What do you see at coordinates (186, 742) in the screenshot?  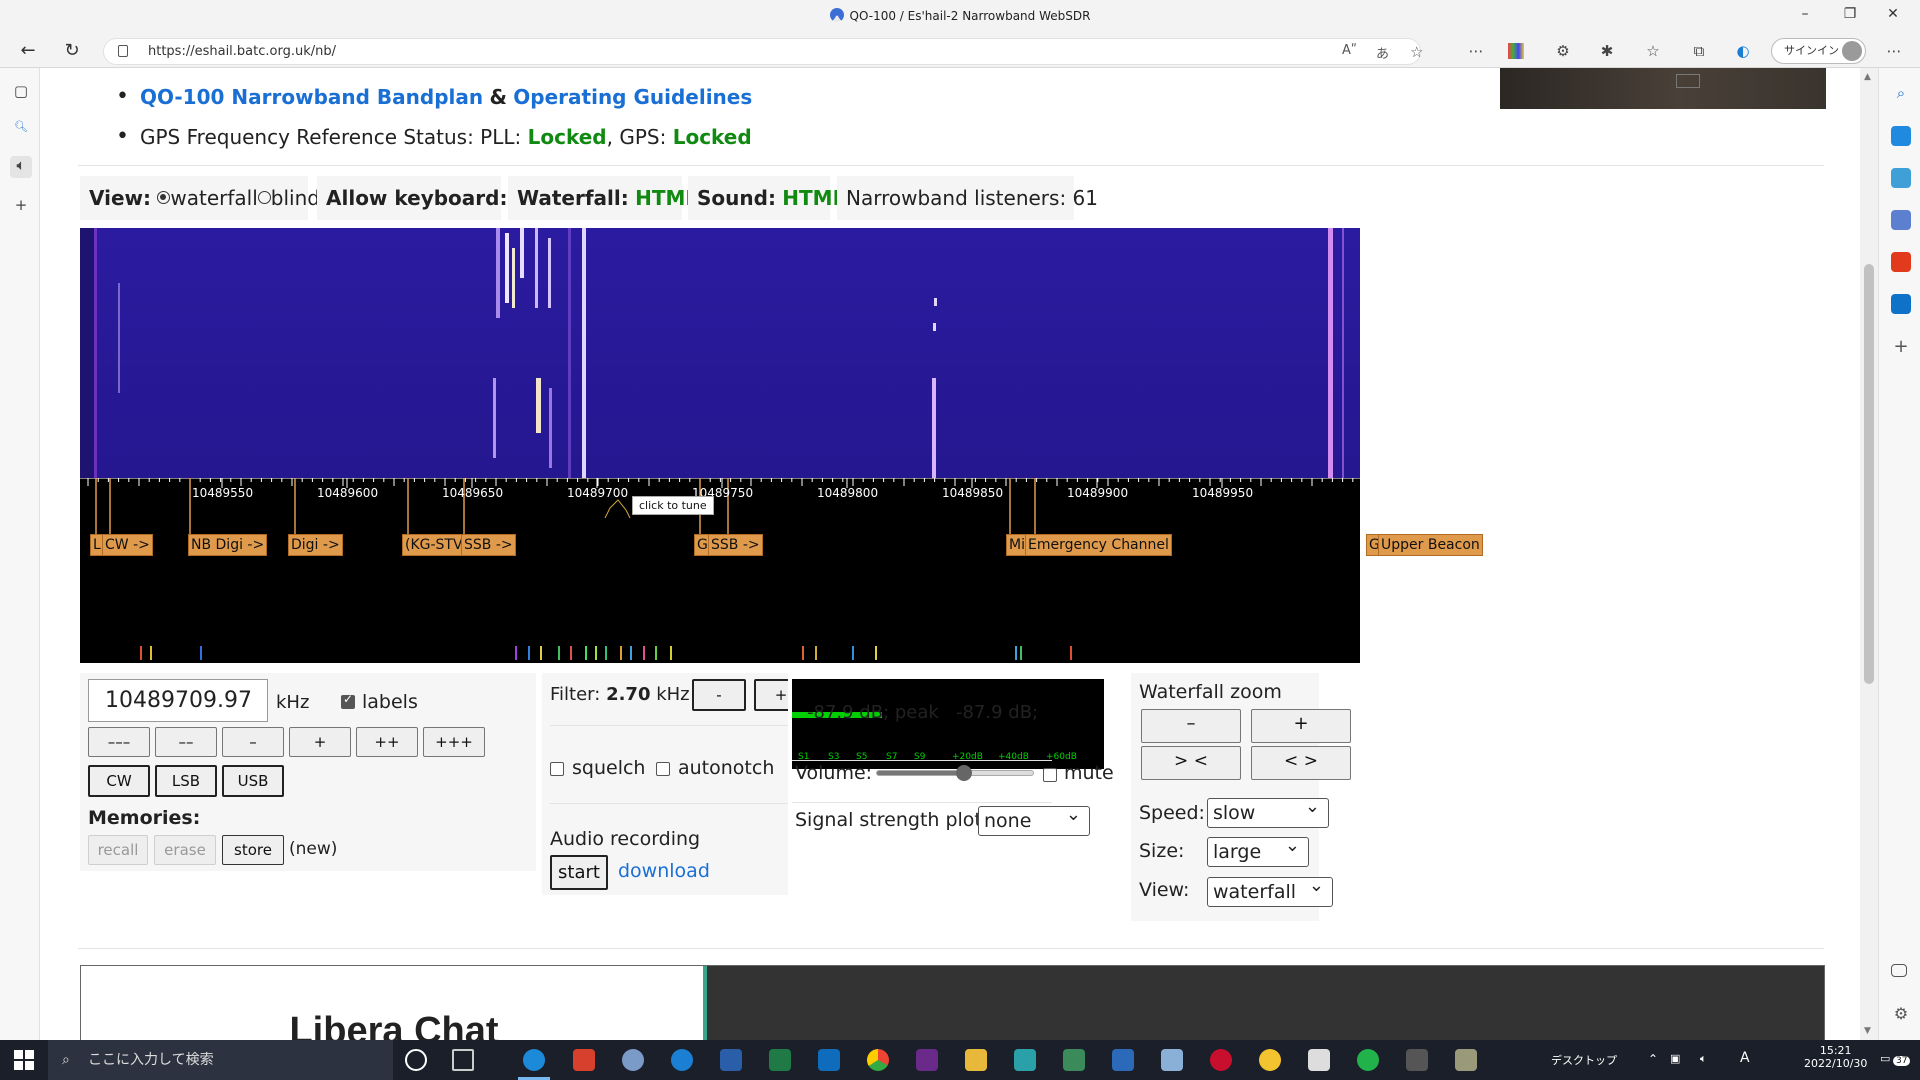 I see `step-down-2-button: ––` at bounding box center [186, 742].